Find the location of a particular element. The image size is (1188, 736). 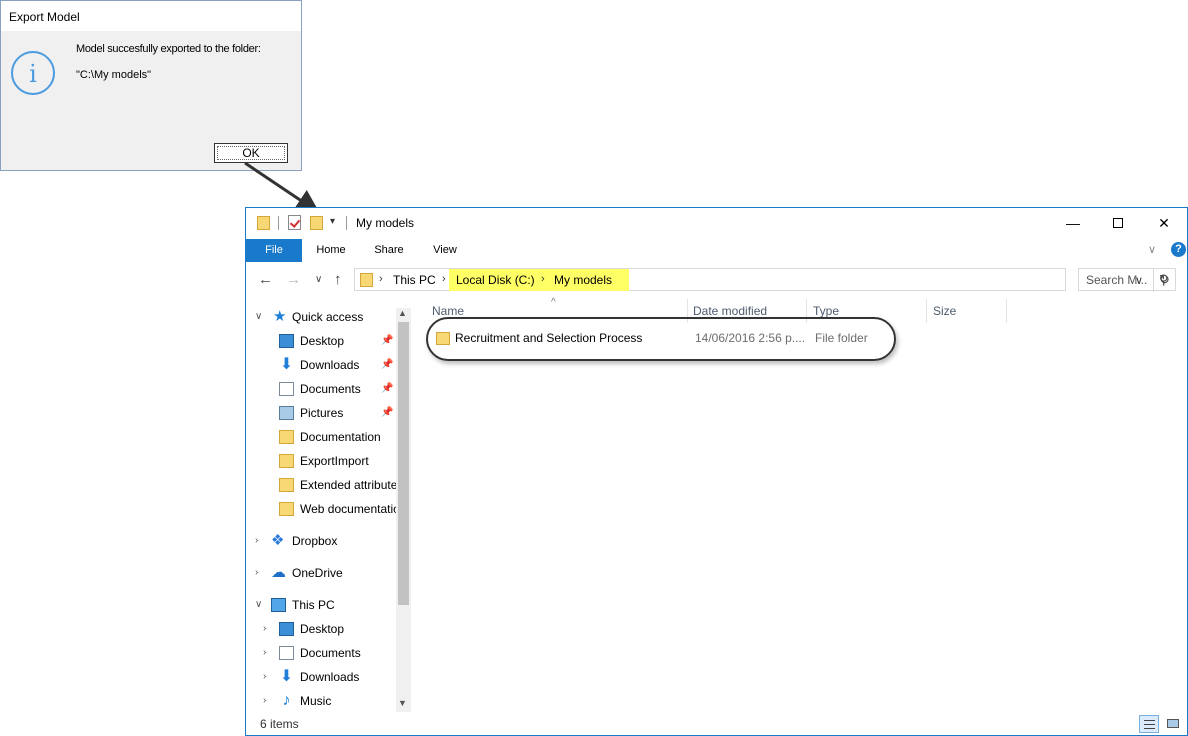

file-name: Recruitment and Selection Process is located at coordinates (549, 338).